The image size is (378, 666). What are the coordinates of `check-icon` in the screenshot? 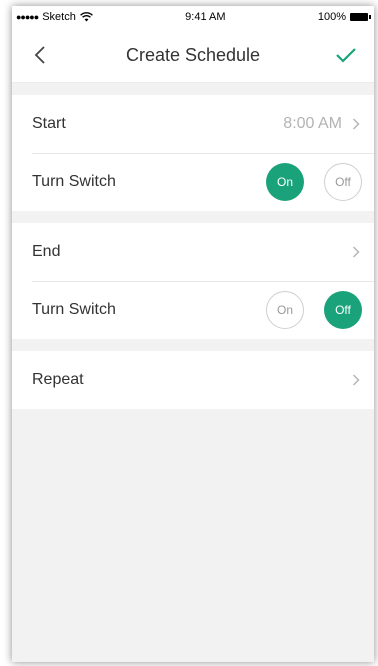 It's located at (346, 55).